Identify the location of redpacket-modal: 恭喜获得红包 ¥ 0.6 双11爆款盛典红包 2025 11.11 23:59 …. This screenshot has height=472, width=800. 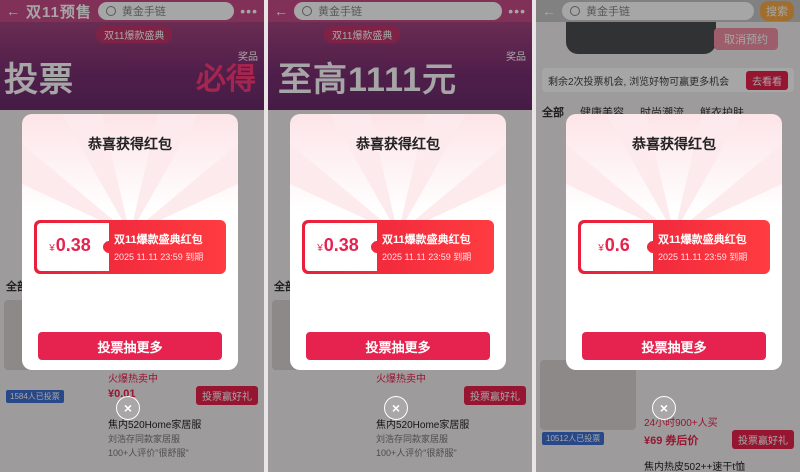
(674, 242).